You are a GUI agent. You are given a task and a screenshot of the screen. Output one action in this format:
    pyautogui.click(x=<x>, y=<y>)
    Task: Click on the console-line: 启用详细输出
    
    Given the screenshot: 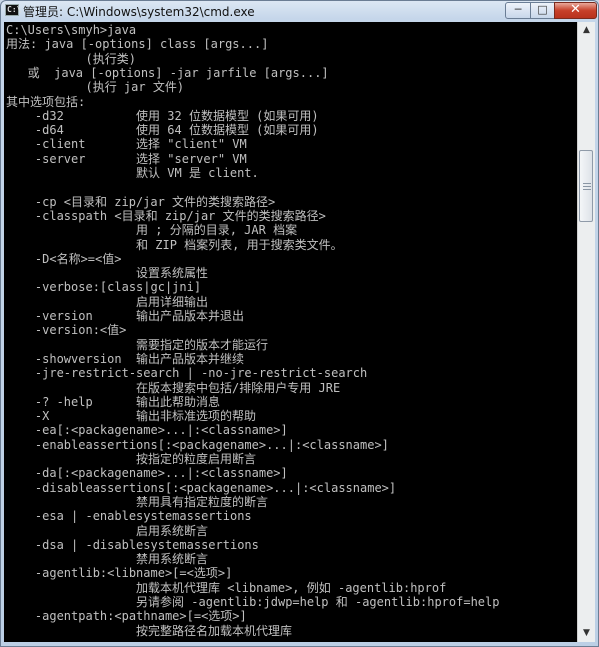 What is the action you would take?
    pyautogui.click(x=107, y=301)
    